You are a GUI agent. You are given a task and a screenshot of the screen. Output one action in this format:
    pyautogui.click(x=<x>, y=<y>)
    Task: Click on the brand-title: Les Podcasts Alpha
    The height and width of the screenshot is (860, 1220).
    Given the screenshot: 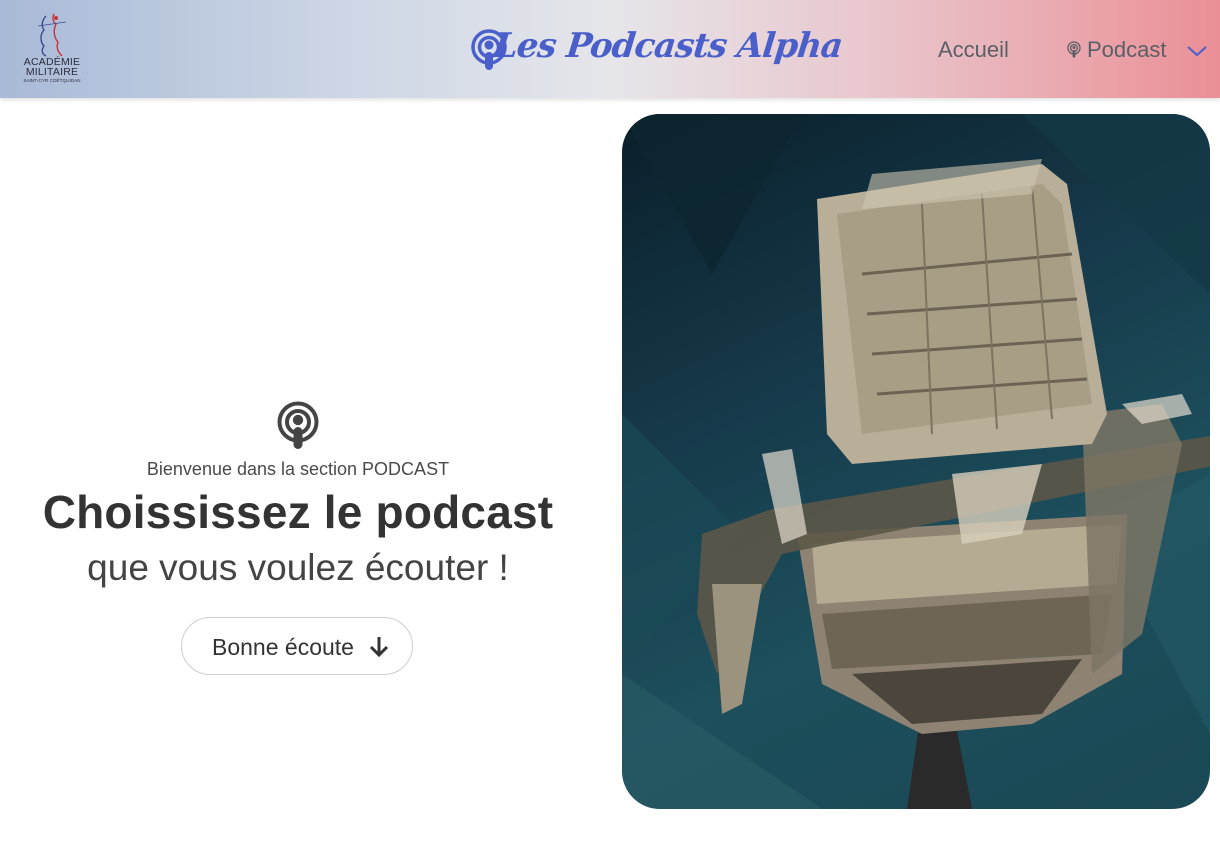 What is the action you would take?
    pyautogui.click(x=668, y=46)
    